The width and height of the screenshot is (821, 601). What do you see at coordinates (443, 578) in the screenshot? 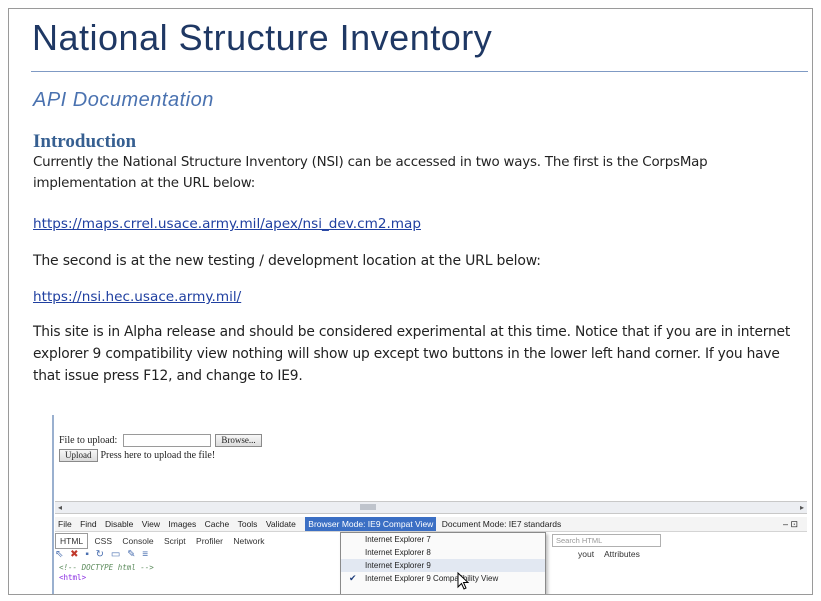
I see `dropdown-item-ie9-compat: ✔ Internet Explorer 9 Compatibility View` at bounding box center [443, 578].